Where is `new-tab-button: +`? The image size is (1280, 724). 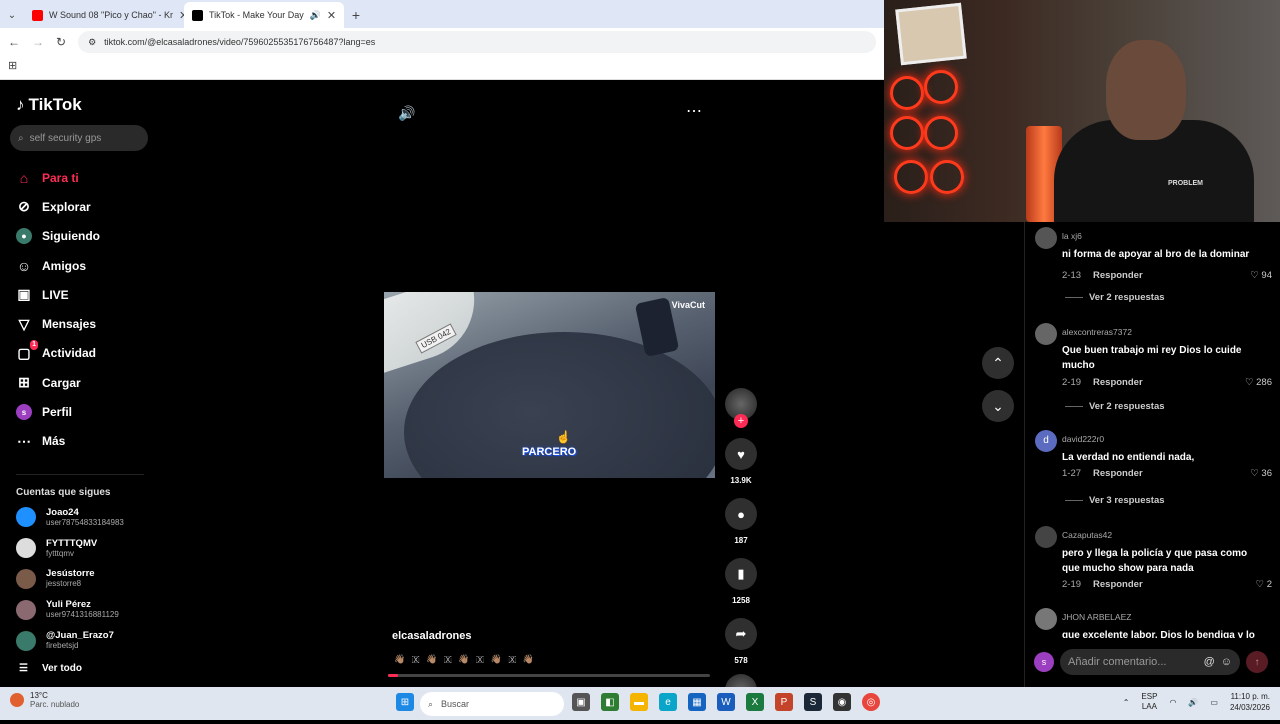
new-tab-button: + is located at coordinates (356, 15).